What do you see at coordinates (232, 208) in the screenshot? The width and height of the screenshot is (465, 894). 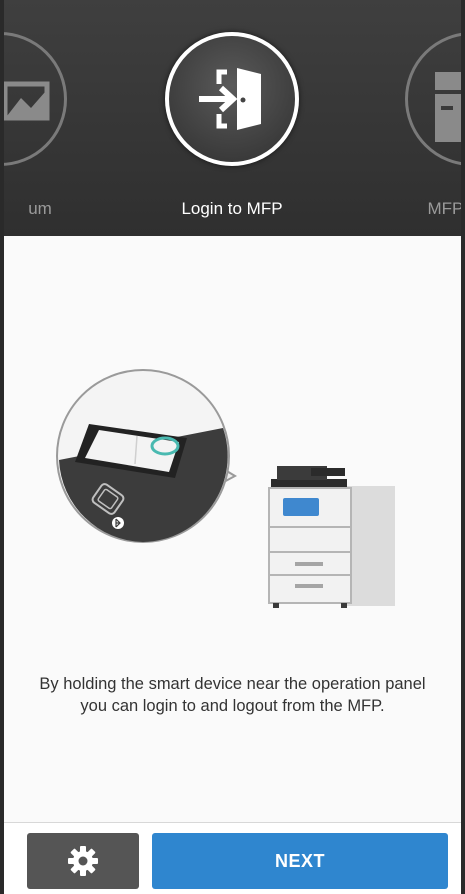 I see `feature-label-login: Login to MFP` at bounding box center [232, 208].